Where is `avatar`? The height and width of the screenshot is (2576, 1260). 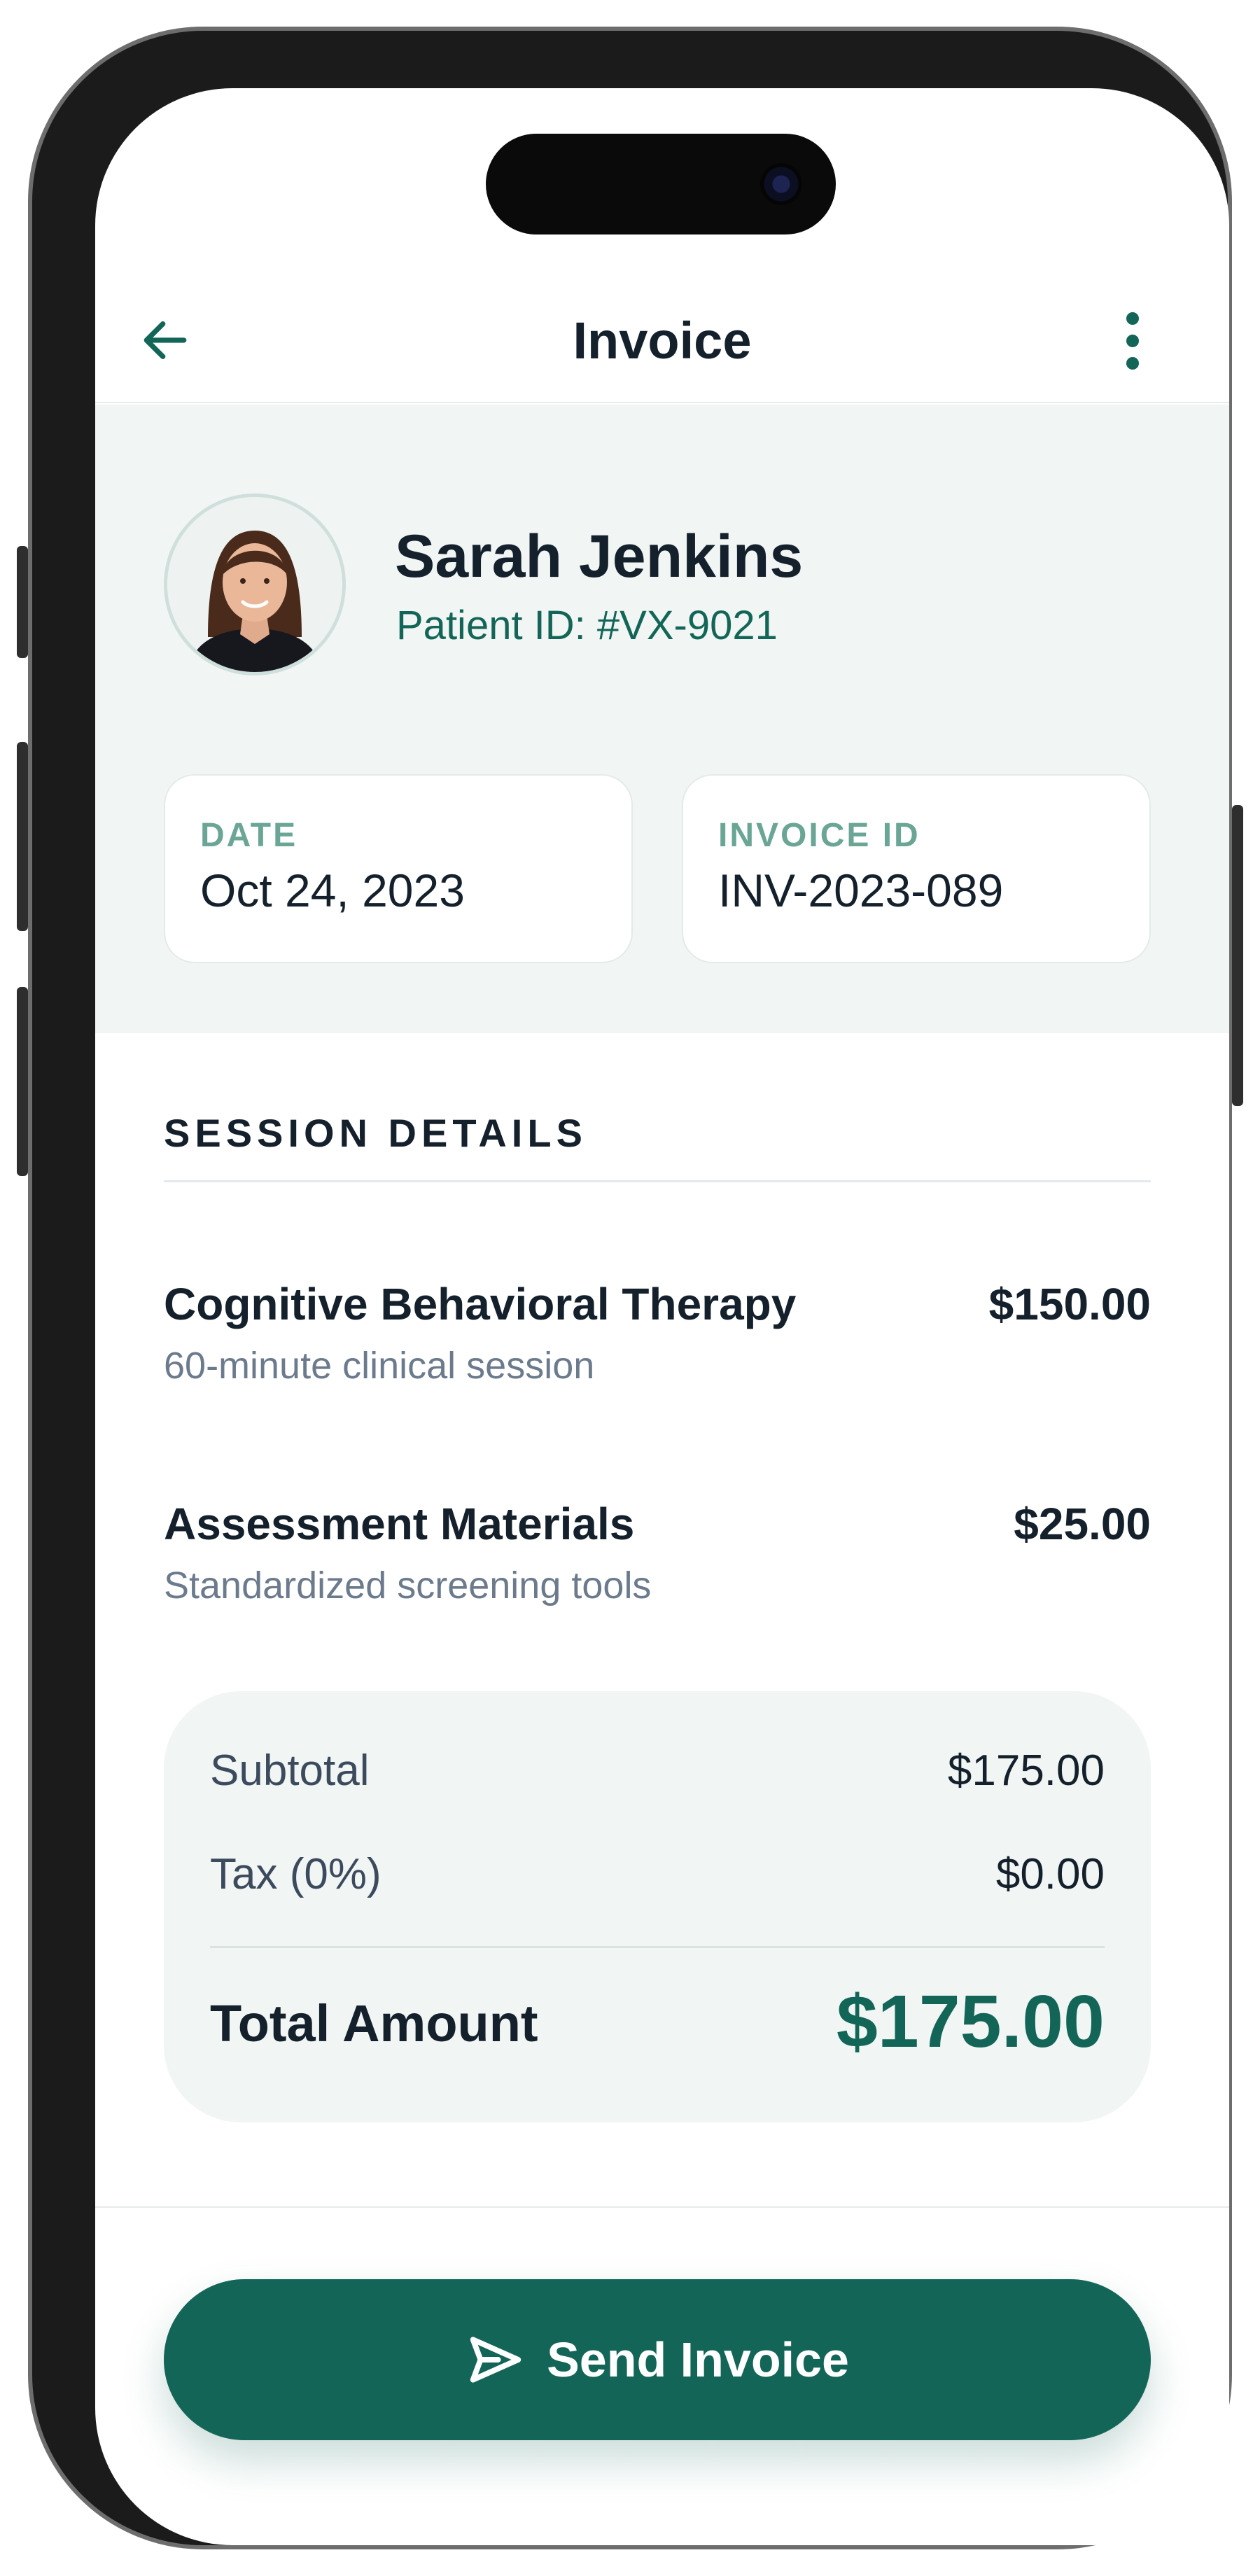
avatar is located at coordinates (255, 584).